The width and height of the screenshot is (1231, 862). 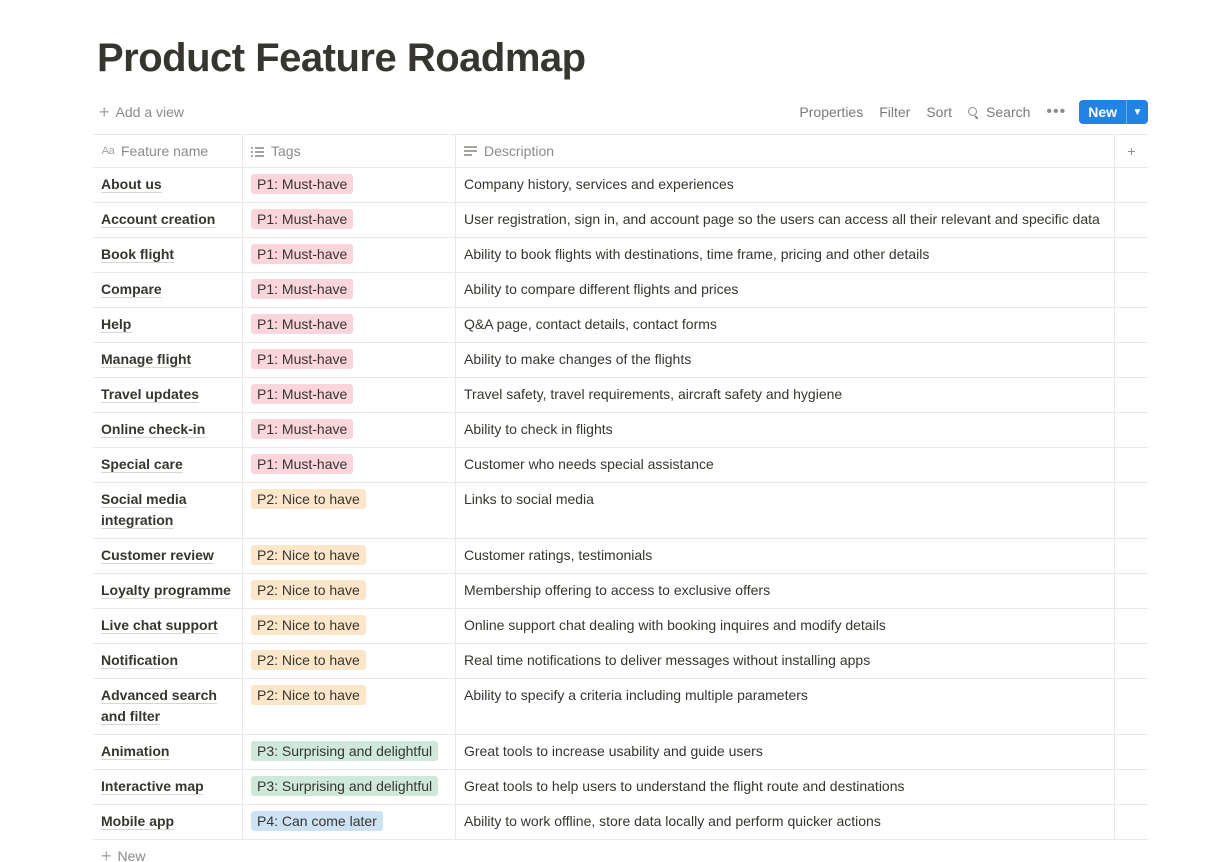 I want to click on column-header-feature-name: Aa Feature name, so click(x=168, y=151).